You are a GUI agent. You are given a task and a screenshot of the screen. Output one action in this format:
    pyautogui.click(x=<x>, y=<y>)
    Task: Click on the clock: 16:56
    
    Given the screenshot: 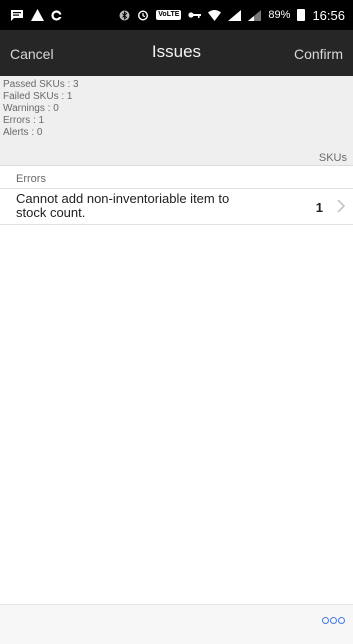 What is the action you would take?
    pyautogui.click(x=328, y=15)
    